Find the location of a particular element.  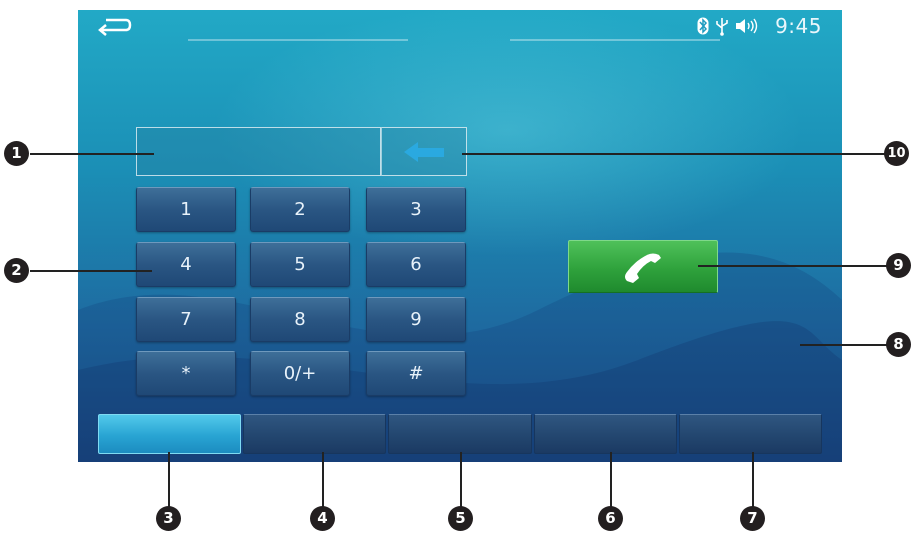

key-7: 7 is located at coordinates (186, 319).